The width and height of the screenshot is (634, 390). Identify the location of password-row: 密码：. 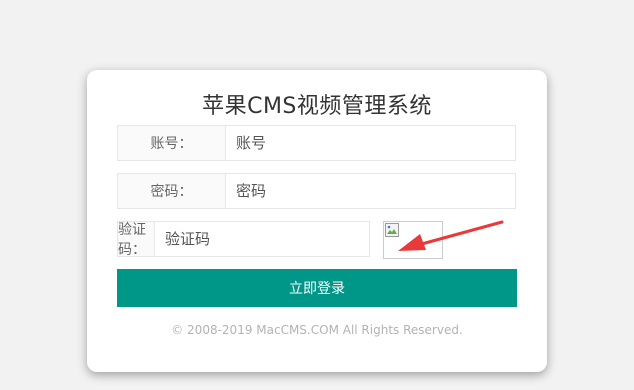
(316, 191).